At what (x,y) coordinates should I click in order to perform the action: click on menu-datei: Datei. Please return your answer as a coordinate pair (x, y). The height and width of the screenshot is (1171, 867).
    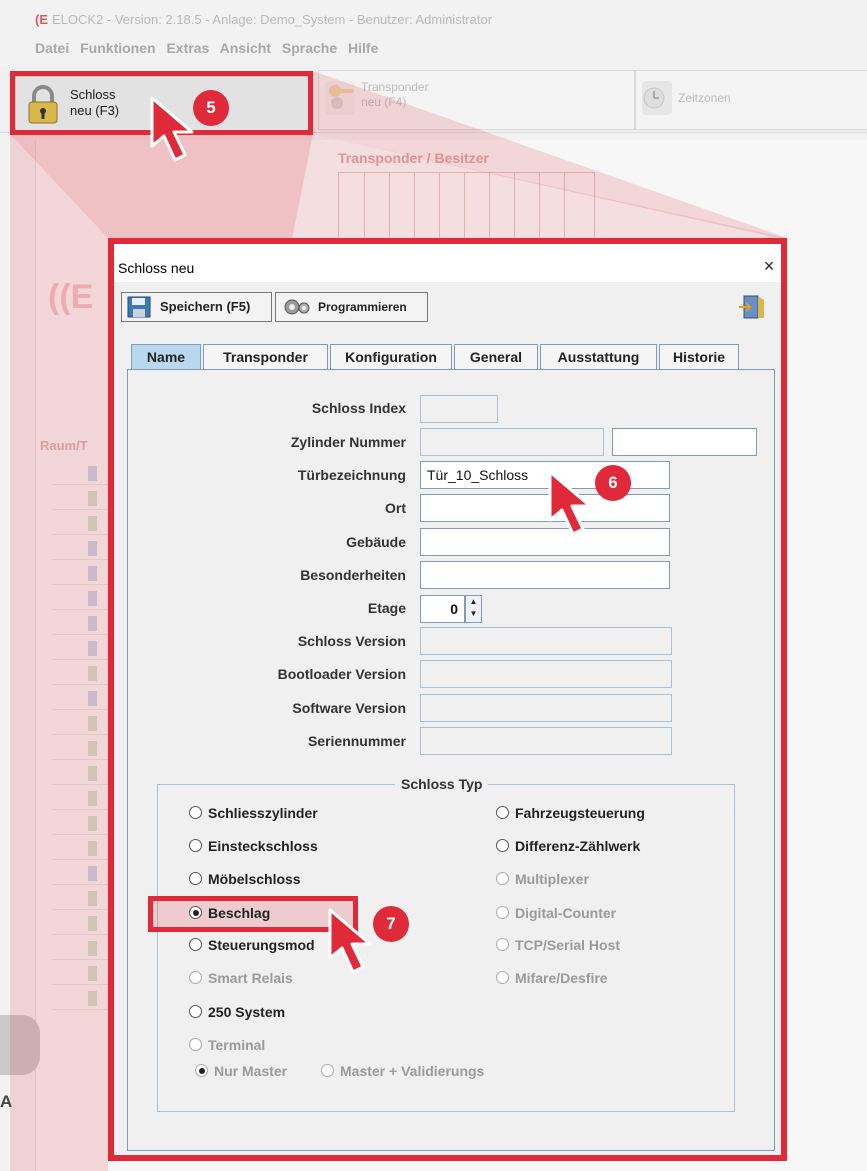
    Looking at the image, I should click on (52, 48).